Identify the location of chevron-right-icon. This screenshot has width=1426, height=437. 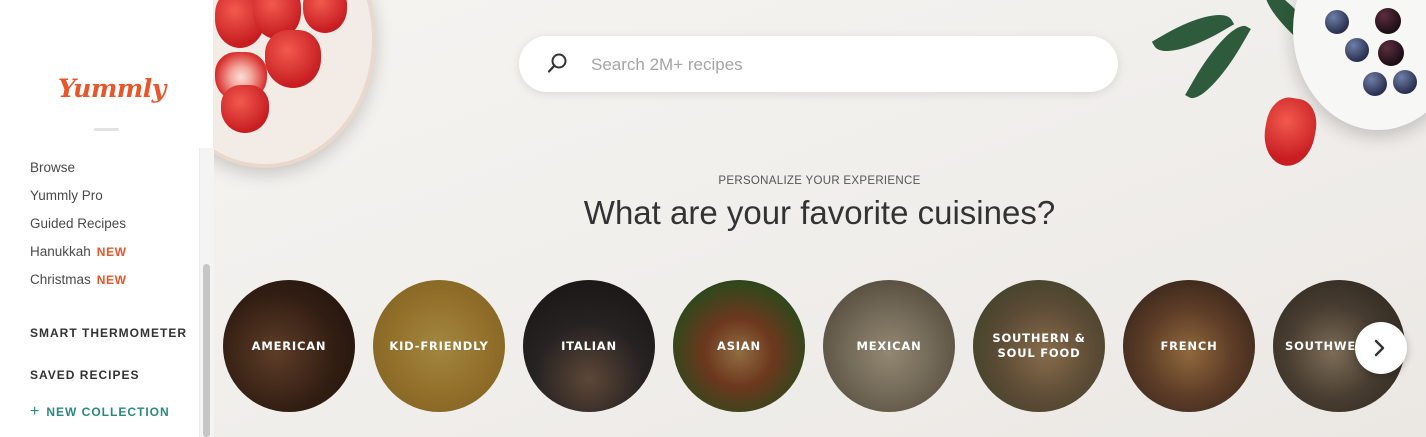
(1379, 348).